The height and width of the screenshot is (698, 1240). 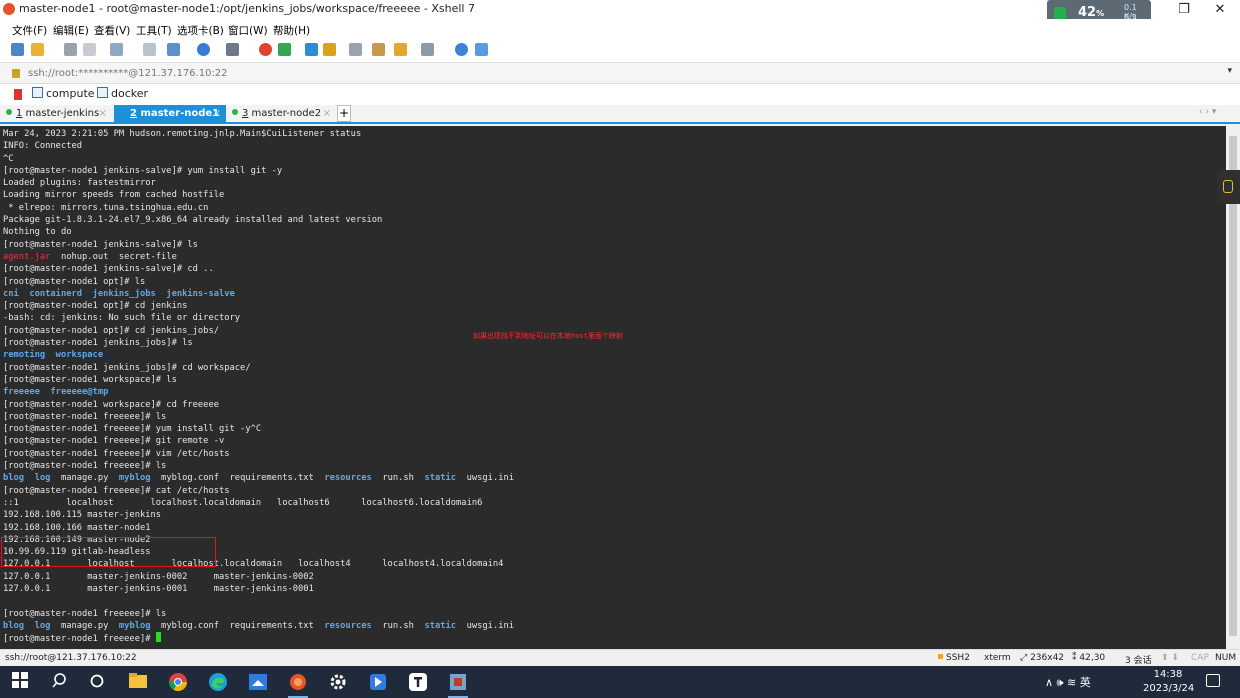 What do you see at coordinates (311, 49) in the screenshot?
I see `fullscreen-icon` at bounding box center [311, 49].